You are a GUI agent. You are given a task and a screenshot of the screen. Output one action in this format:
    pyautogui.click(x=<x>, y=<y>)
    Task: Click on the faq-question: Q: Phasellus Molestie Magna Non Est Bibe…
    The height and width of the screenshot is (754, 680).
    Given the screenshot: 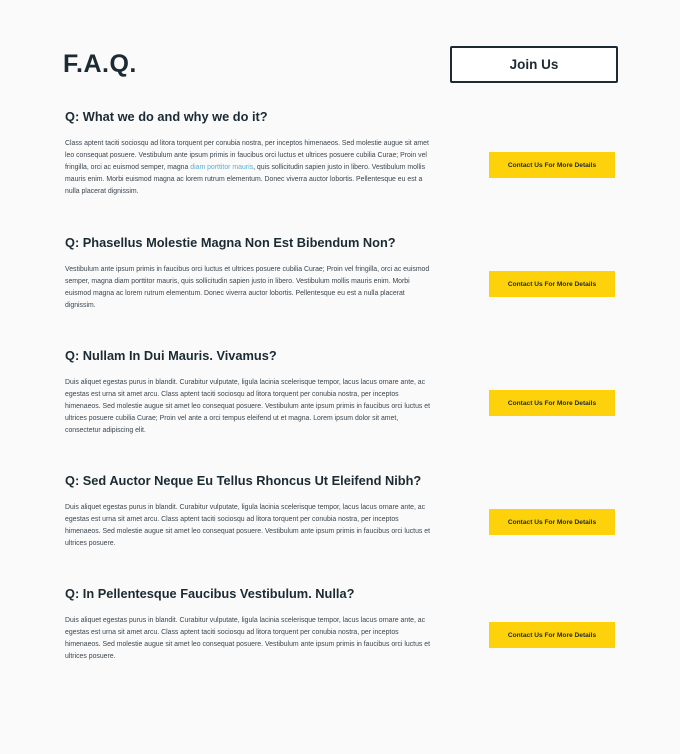 What is the action you would take?
    pyautogui.click(x=230, y=242)
    